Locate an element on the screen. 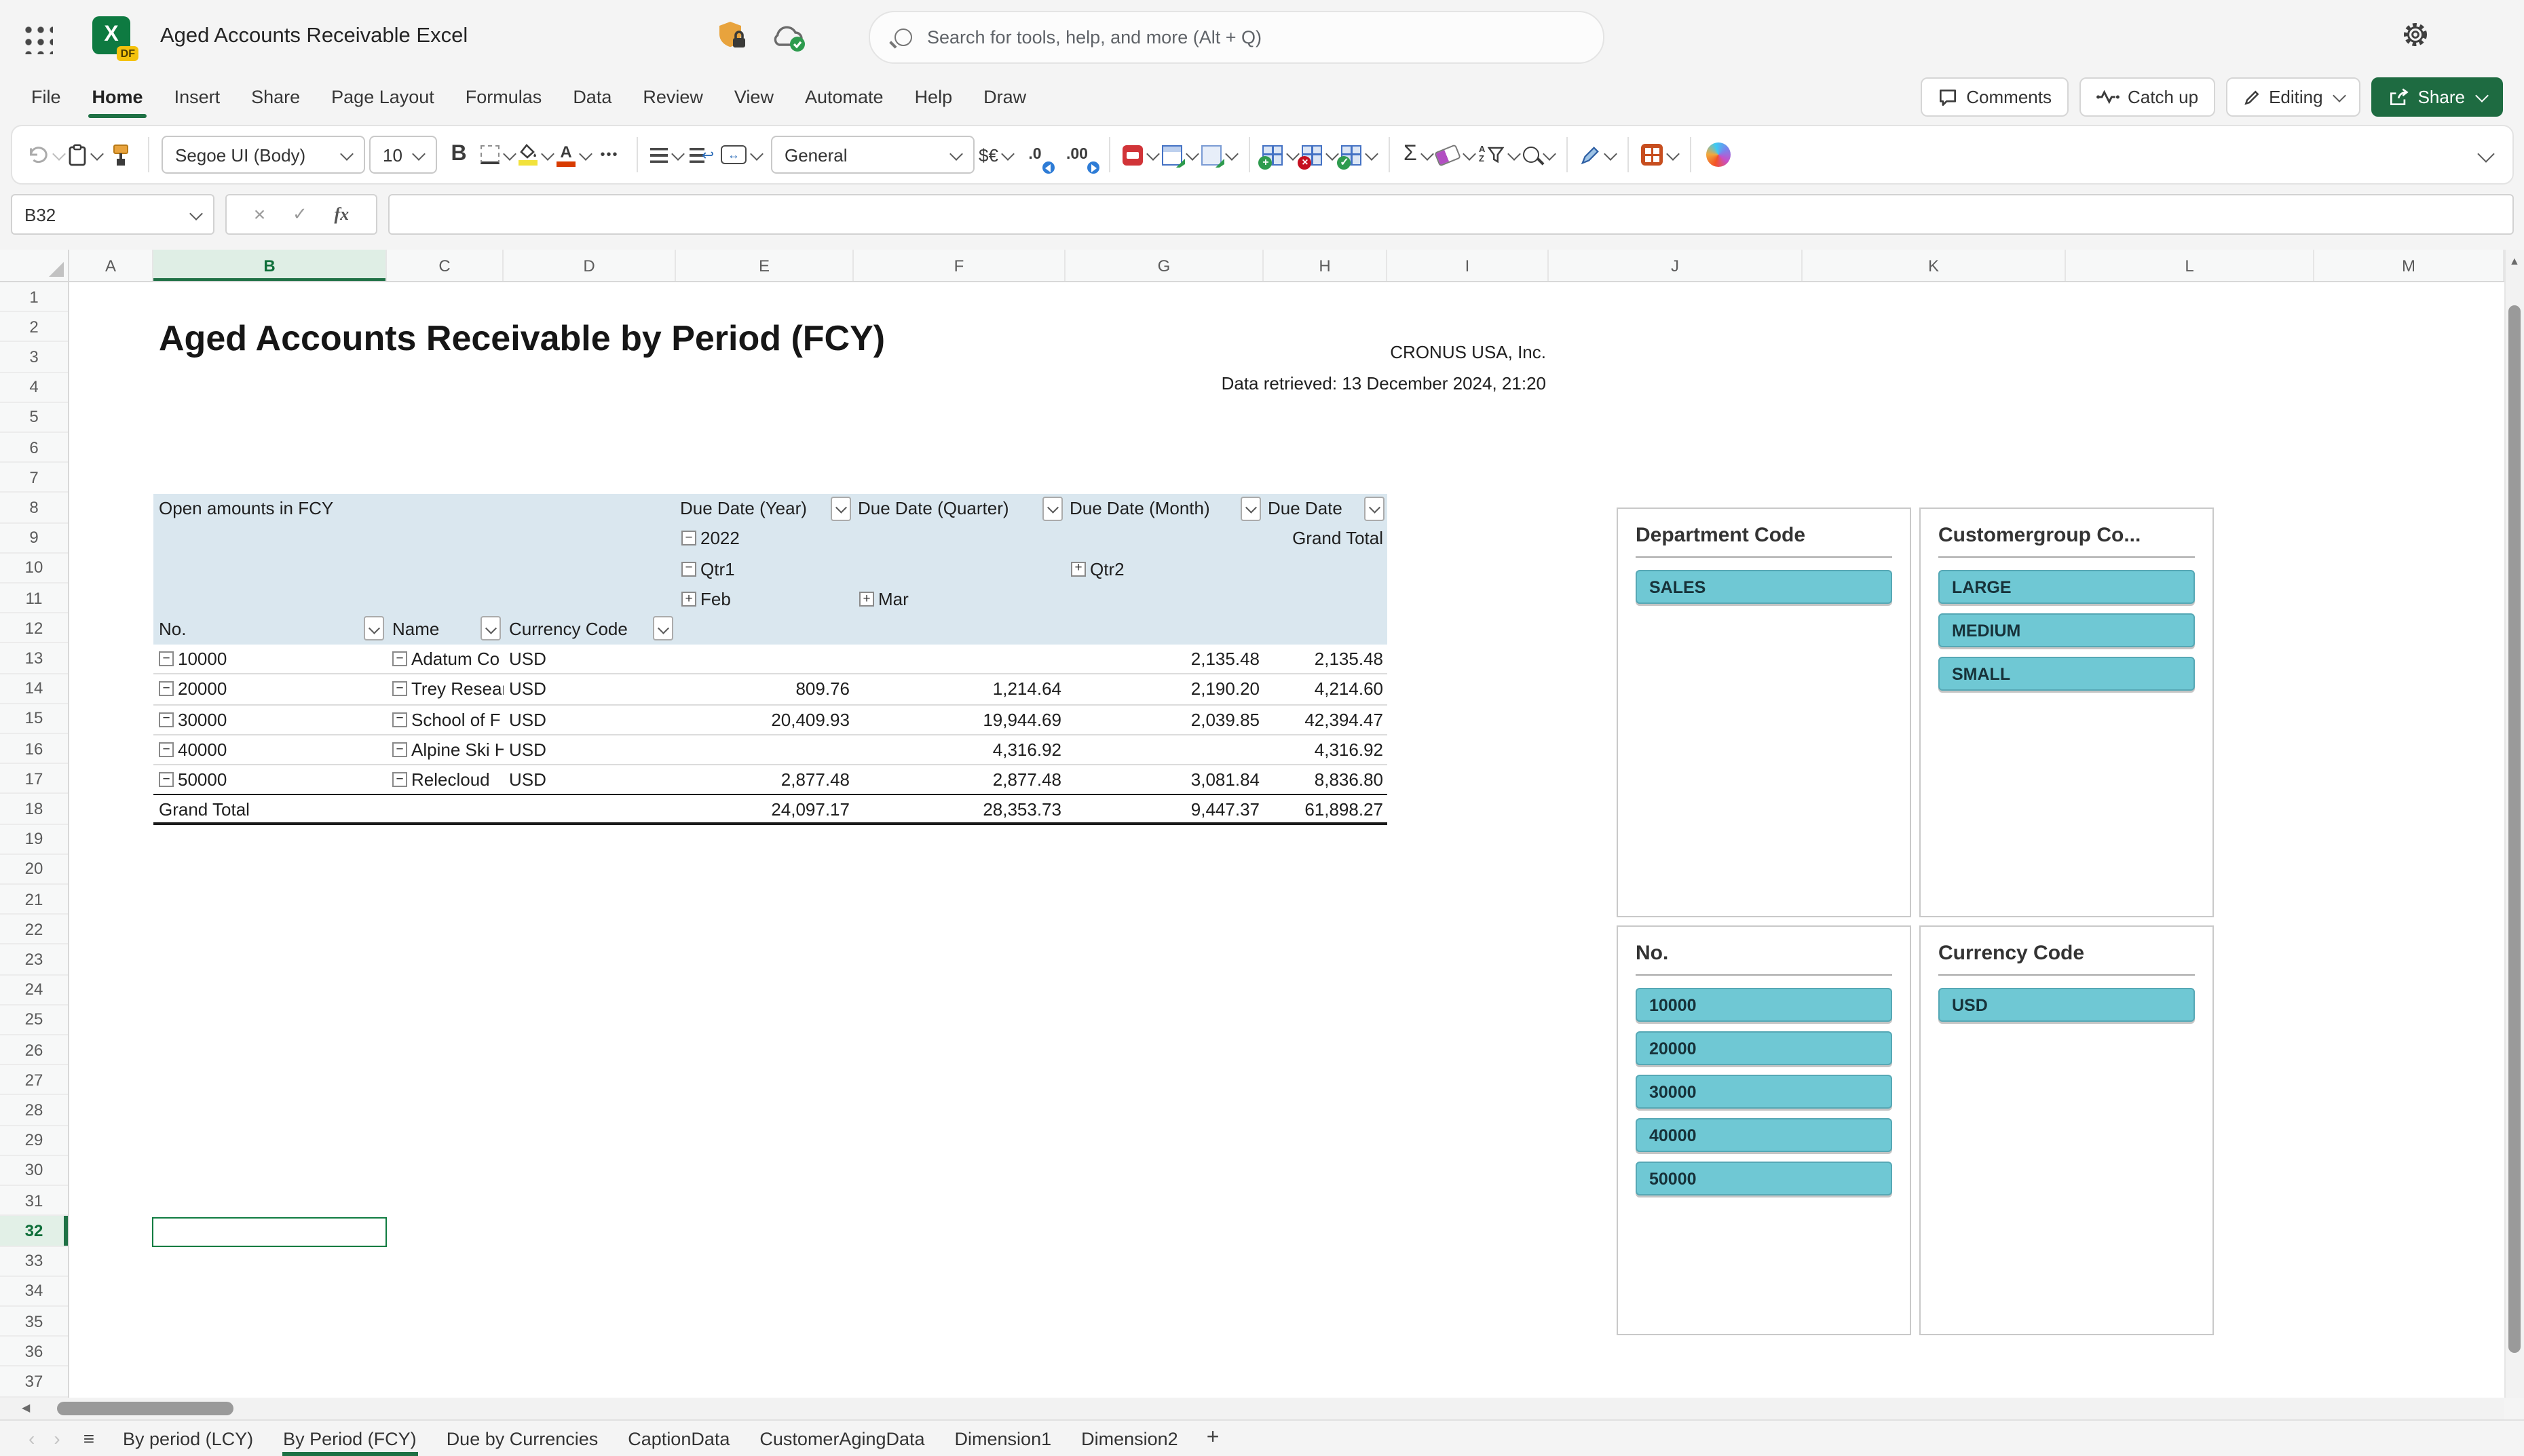 This screenshot has width=2524, height=1456. autosum-button: Σ is located at coordinates (1418, 154).